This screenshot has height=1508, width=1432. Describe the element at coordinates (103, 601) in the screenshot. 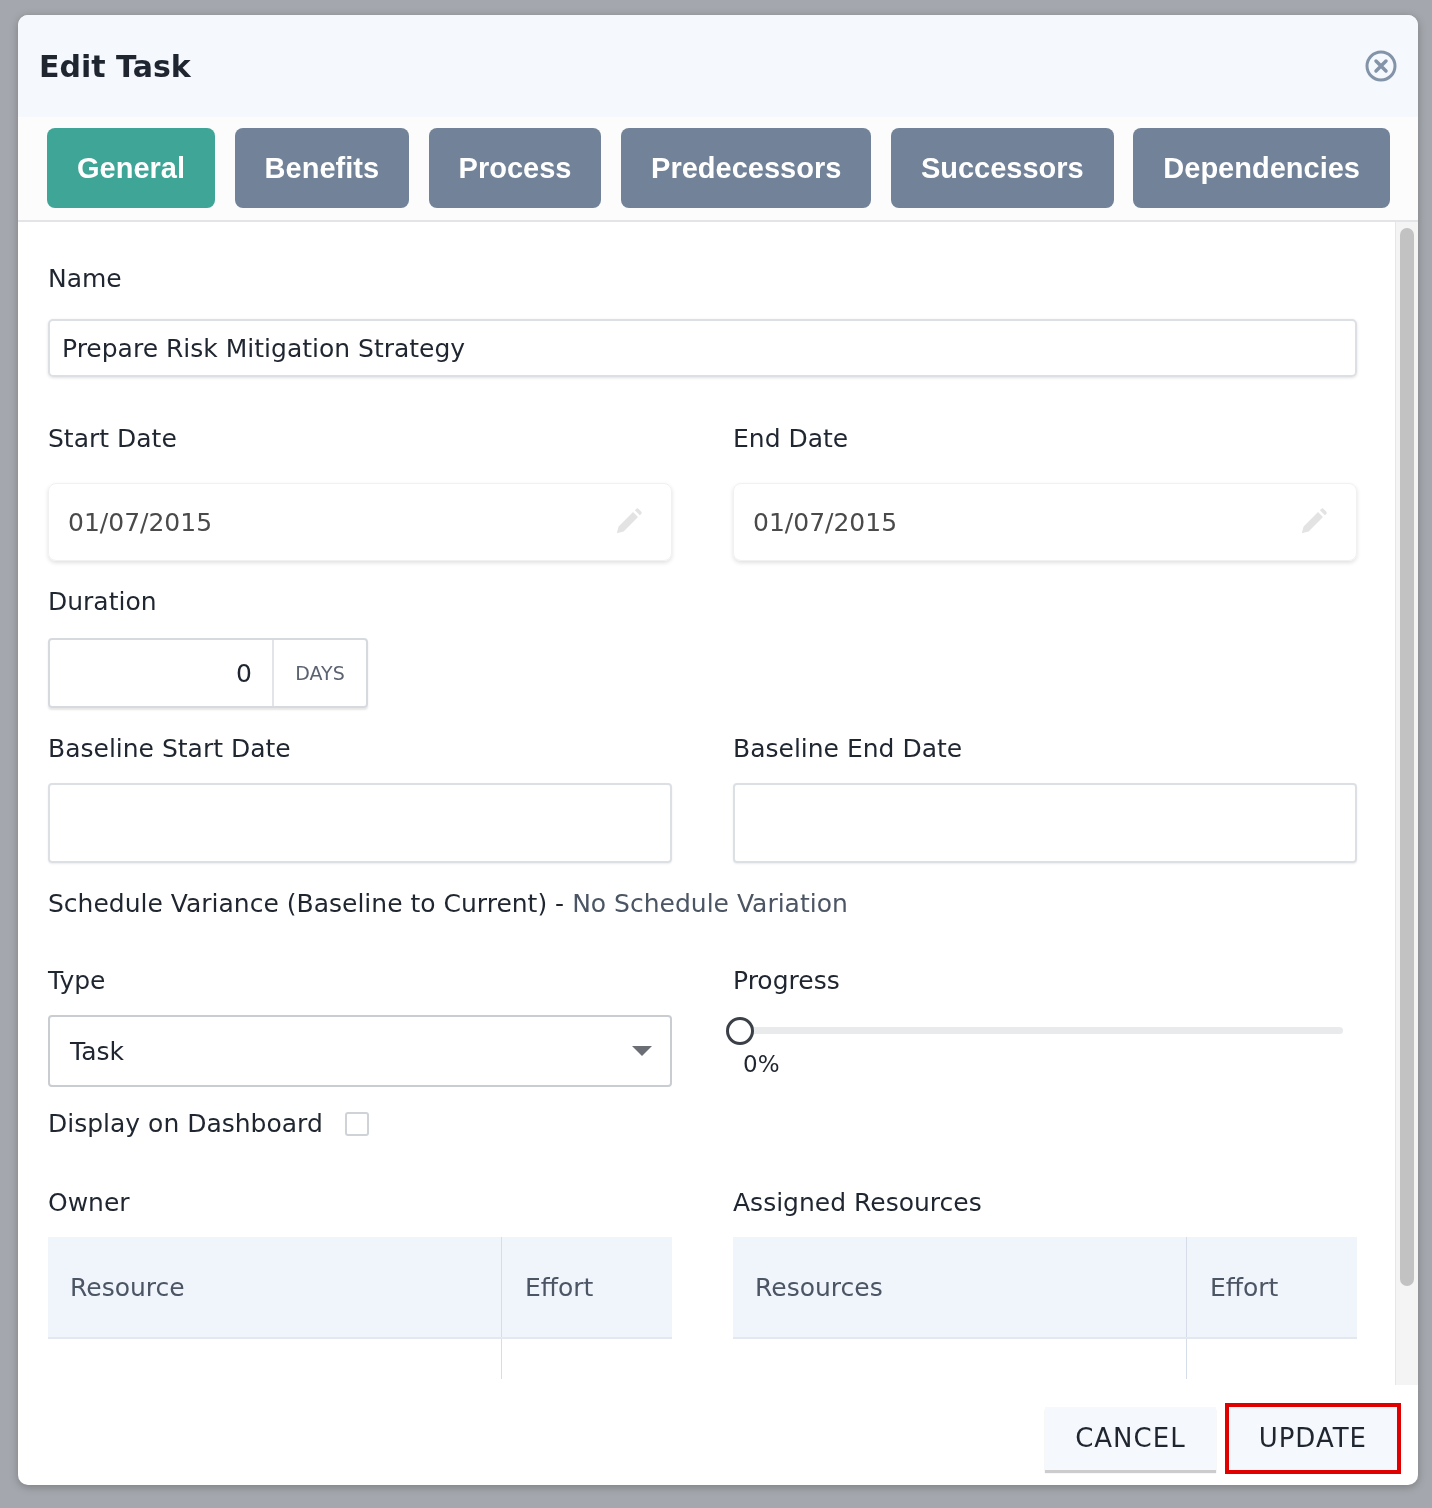

I see `field-label: Duration` at that location.